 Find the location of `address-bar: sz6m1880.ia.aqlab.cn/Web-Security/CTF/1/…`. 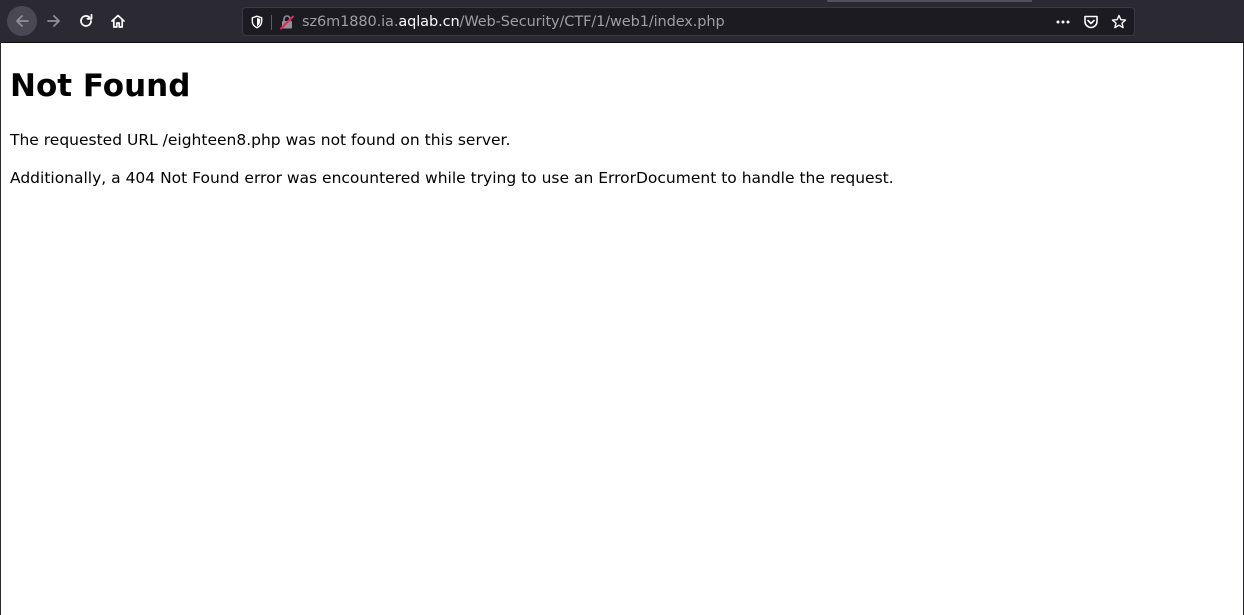

address-bar: sz6m1880.ia.aqlab.cn/Web-Security/CTF/1/… is located at coordinates (688, 21).